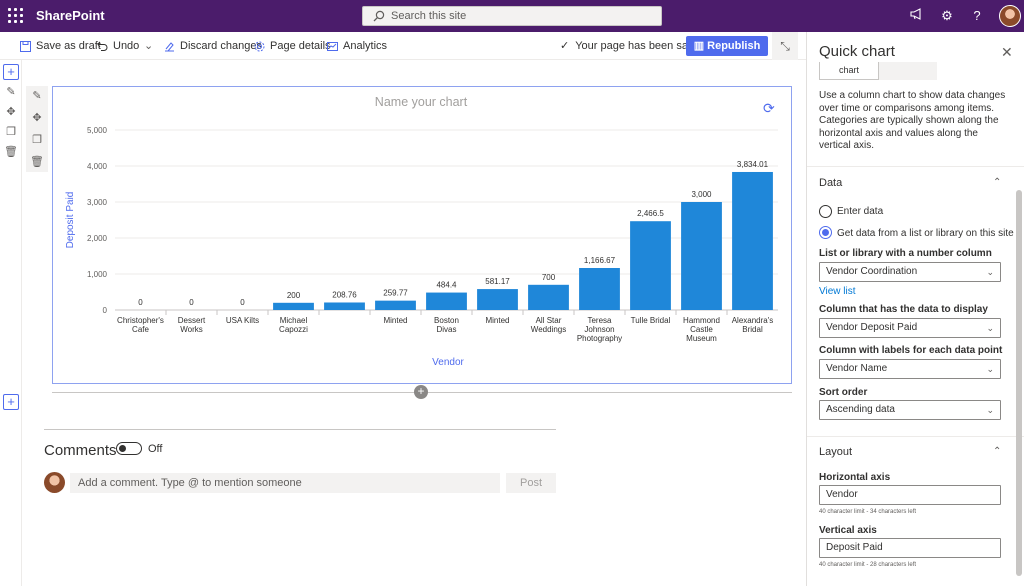 The height and width of the screenshot is (586, 1024). What do you see at coordinates (701, 338) in the screenshot?
I see `x-tick-label: Museum` at bounding box center [701, 338].